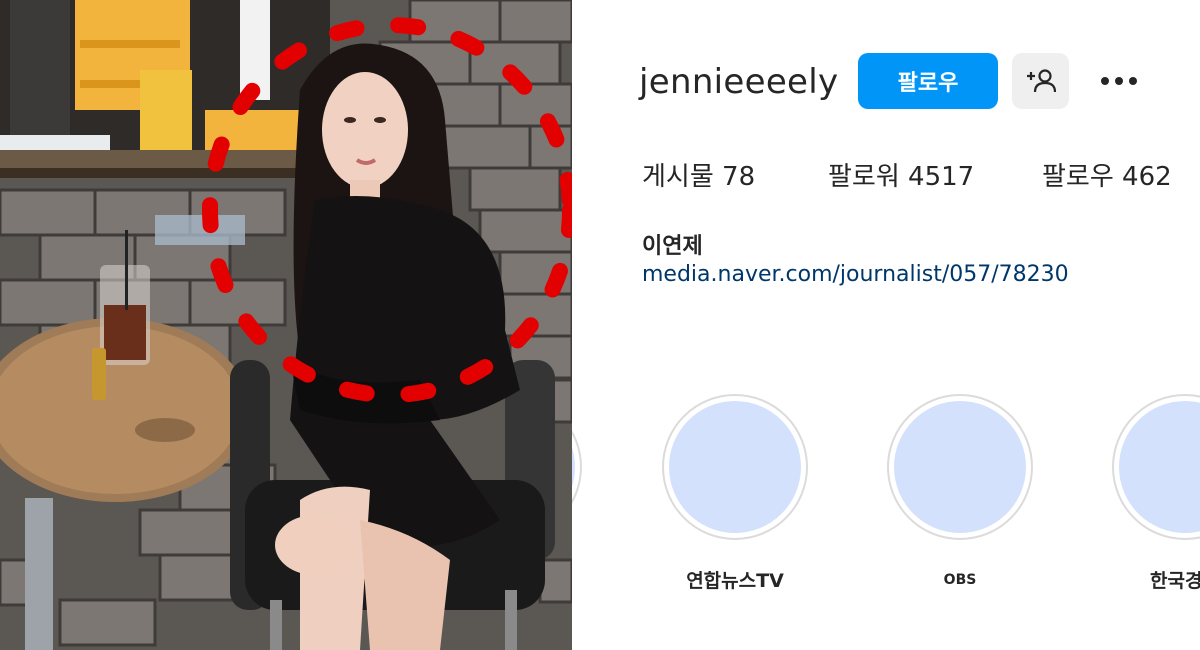  I want to click on profile-stats: 게시물 78 팔로워 4517 팔로우 462, so click(921, 176).